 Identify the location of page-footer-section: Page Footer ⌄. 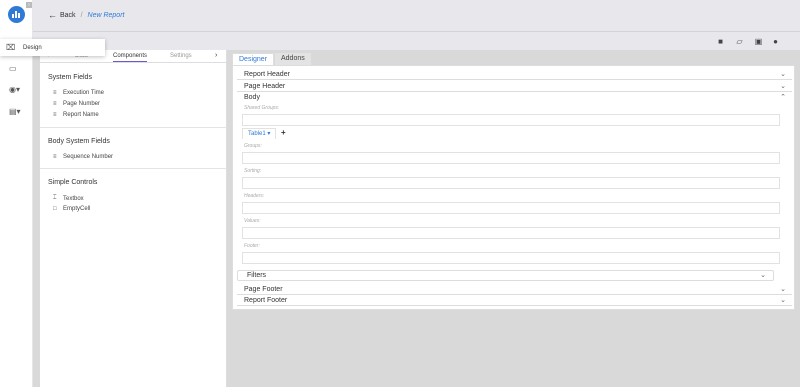
(514, 290).